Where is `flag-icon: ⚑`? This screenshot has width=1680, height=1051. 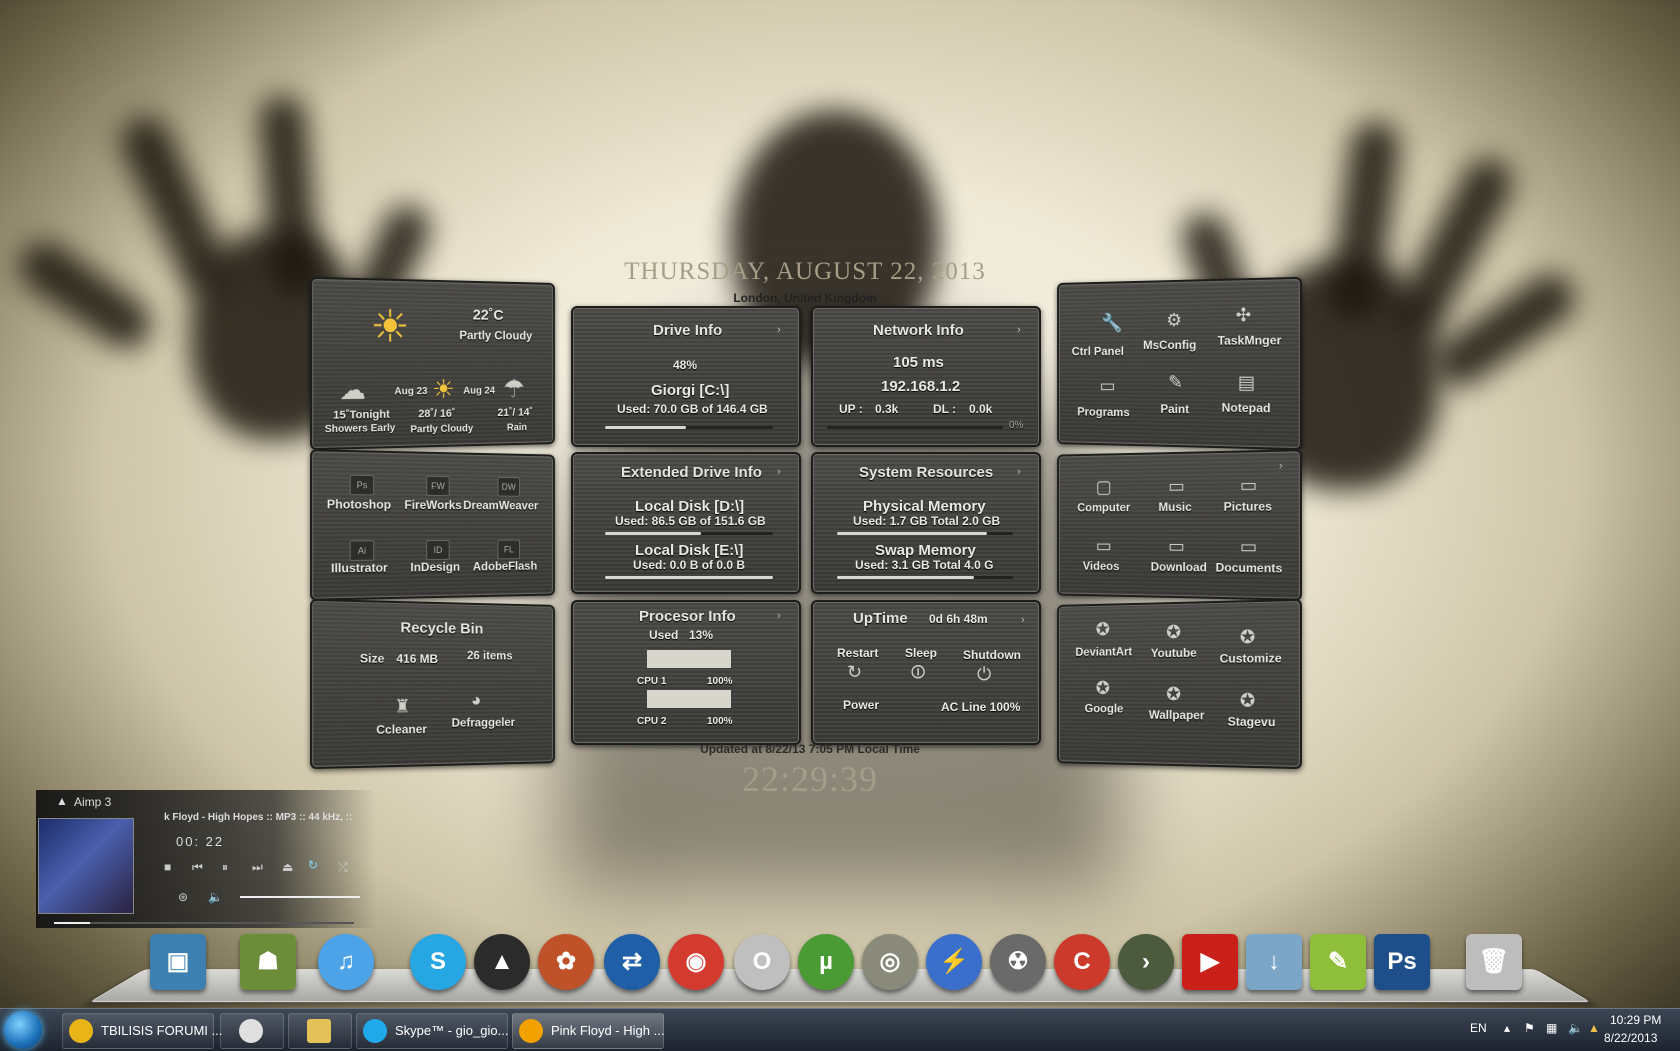 flag-icon: ⚑ is located at coordinates (1529, 1028).